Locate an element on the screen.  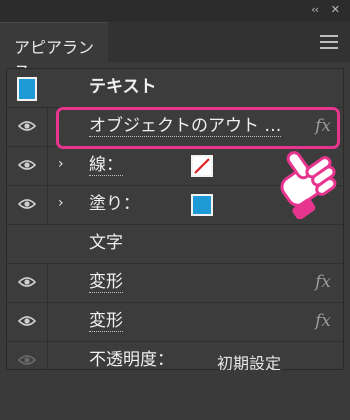
fill-label: 塗り： is located at coordinates (114, 204).